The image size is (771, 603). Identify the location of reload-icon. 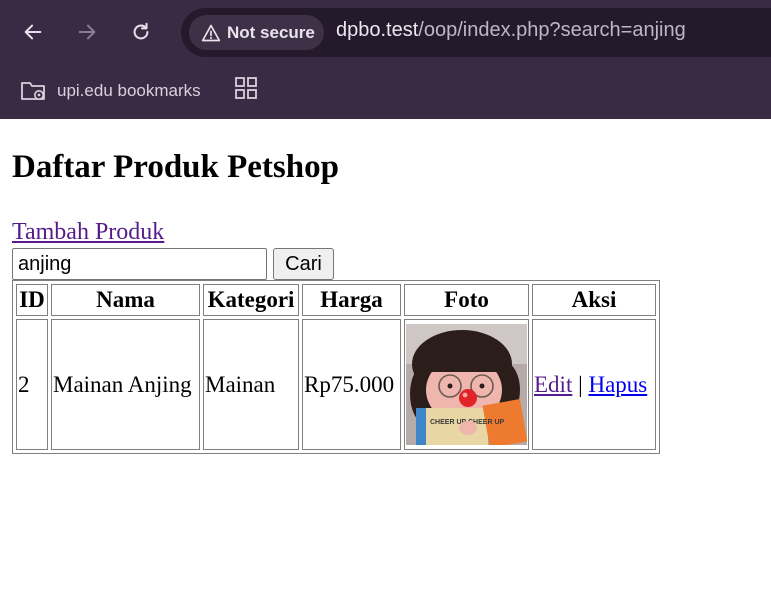
(141, 31).